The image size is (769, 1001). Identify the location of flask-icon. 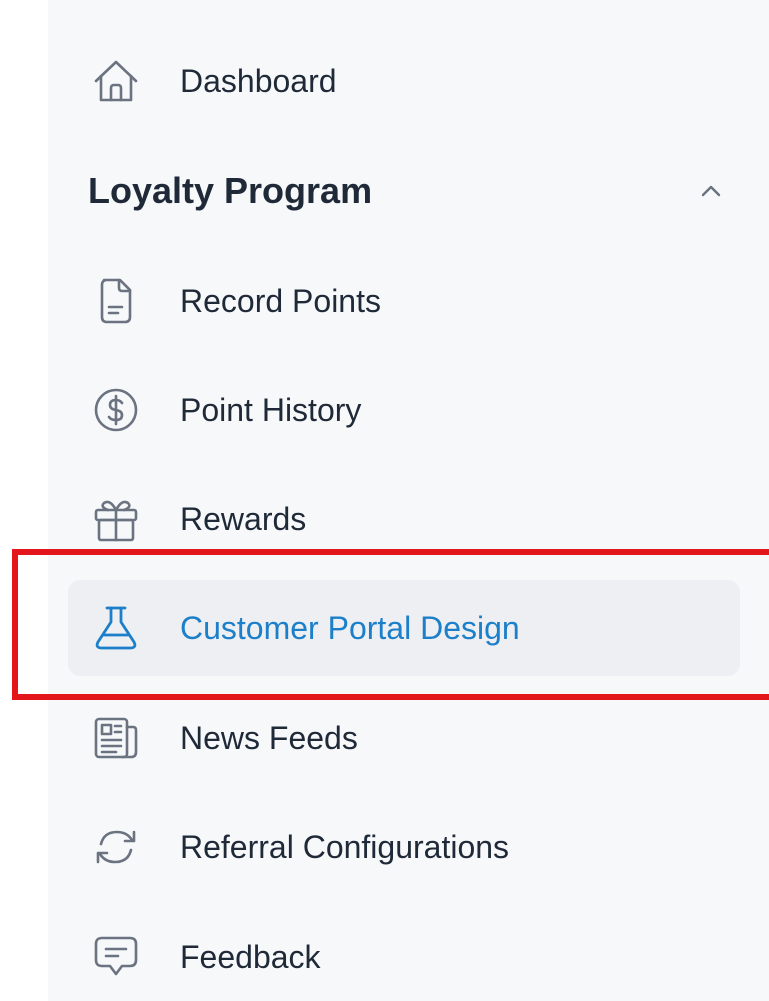
(116, 628).